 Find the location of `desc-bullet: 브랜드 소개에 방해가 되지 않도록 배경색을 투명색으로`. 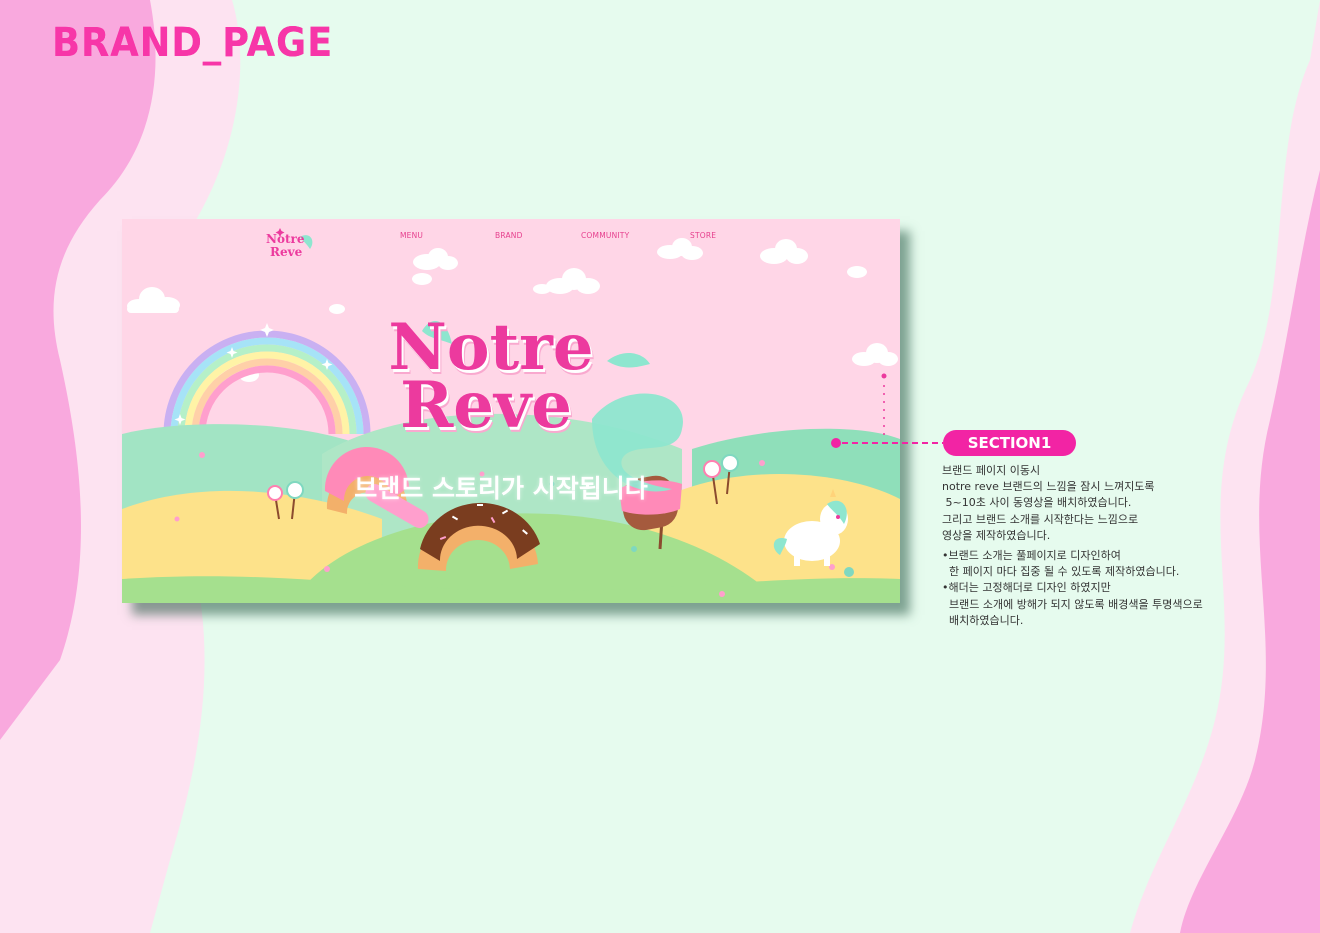

desc-bullet: 브랜드 소개에 방해가 되지 않도록 배경색을 투명색으로 is located at coordinates (1072, 604).